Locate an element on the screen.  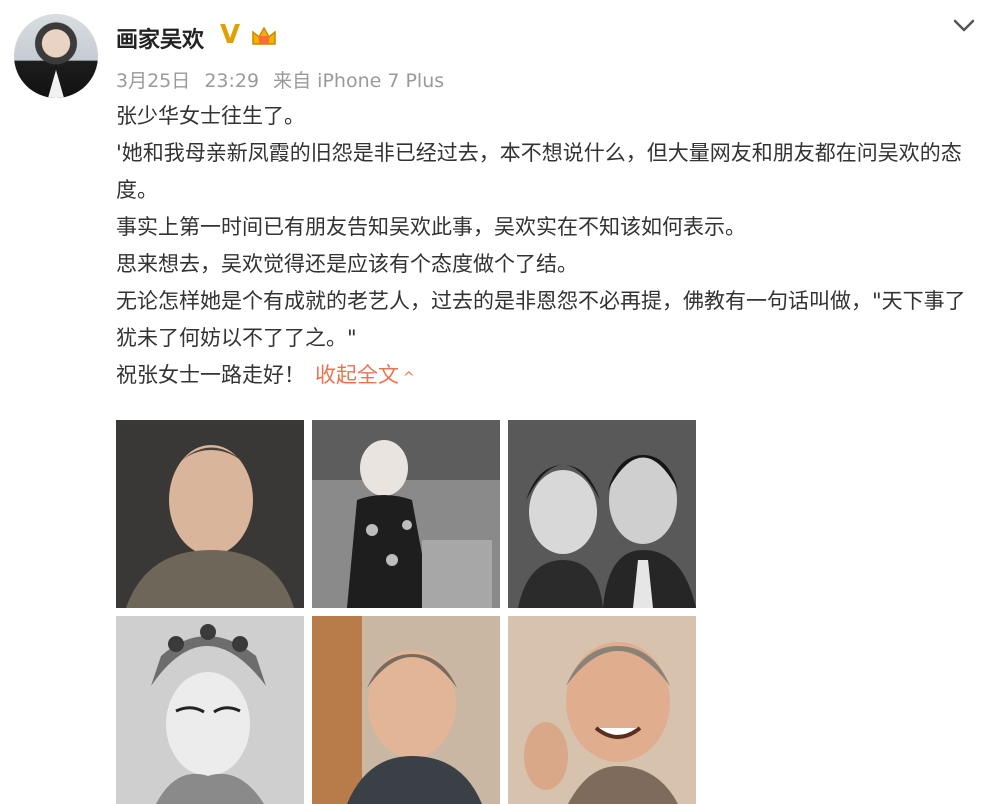
post-meta: 3月25日 23:29 来自 iPhone 7 Plus is located at coordinates (280, 79).